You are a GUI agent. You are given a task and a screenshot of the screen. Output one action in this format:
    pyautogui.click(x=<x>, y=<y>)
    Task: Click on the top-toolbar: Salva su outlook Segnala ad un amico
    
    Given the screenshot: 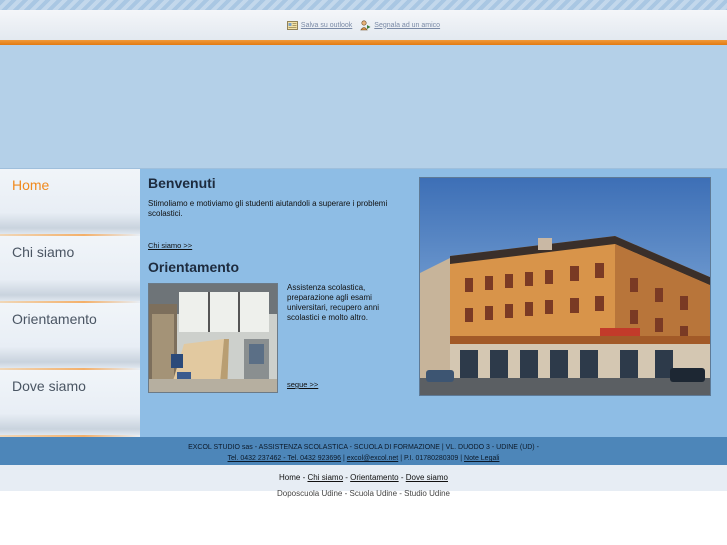 What is the action you would take?
    pyautogui.click(x=363, y=25)
    